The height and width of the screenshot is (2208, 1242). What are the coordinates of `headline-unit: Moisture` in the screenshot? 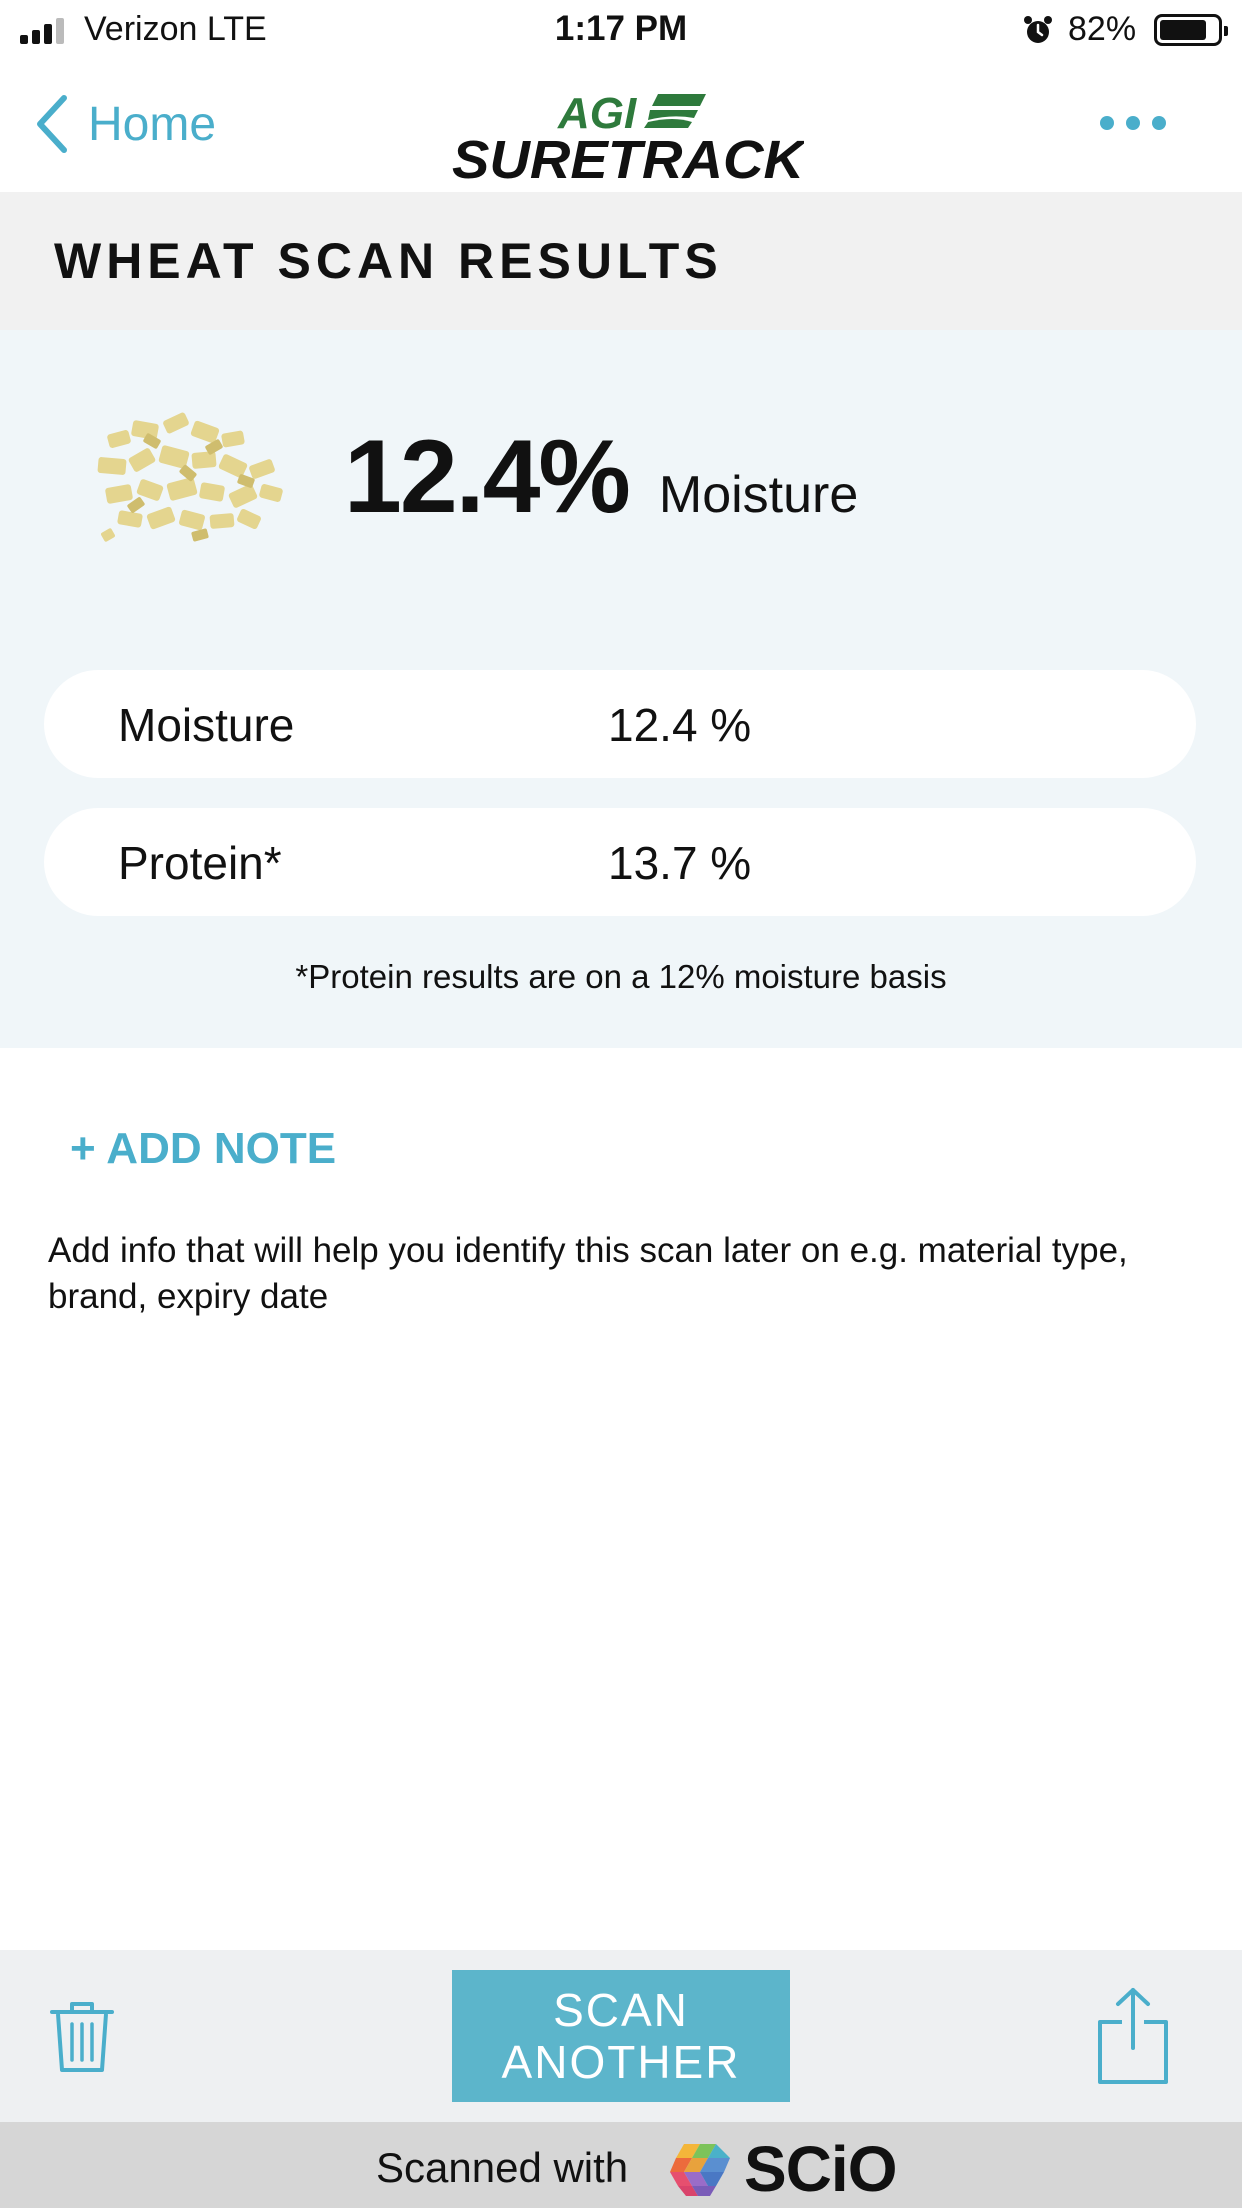 It's located at (758, 495).